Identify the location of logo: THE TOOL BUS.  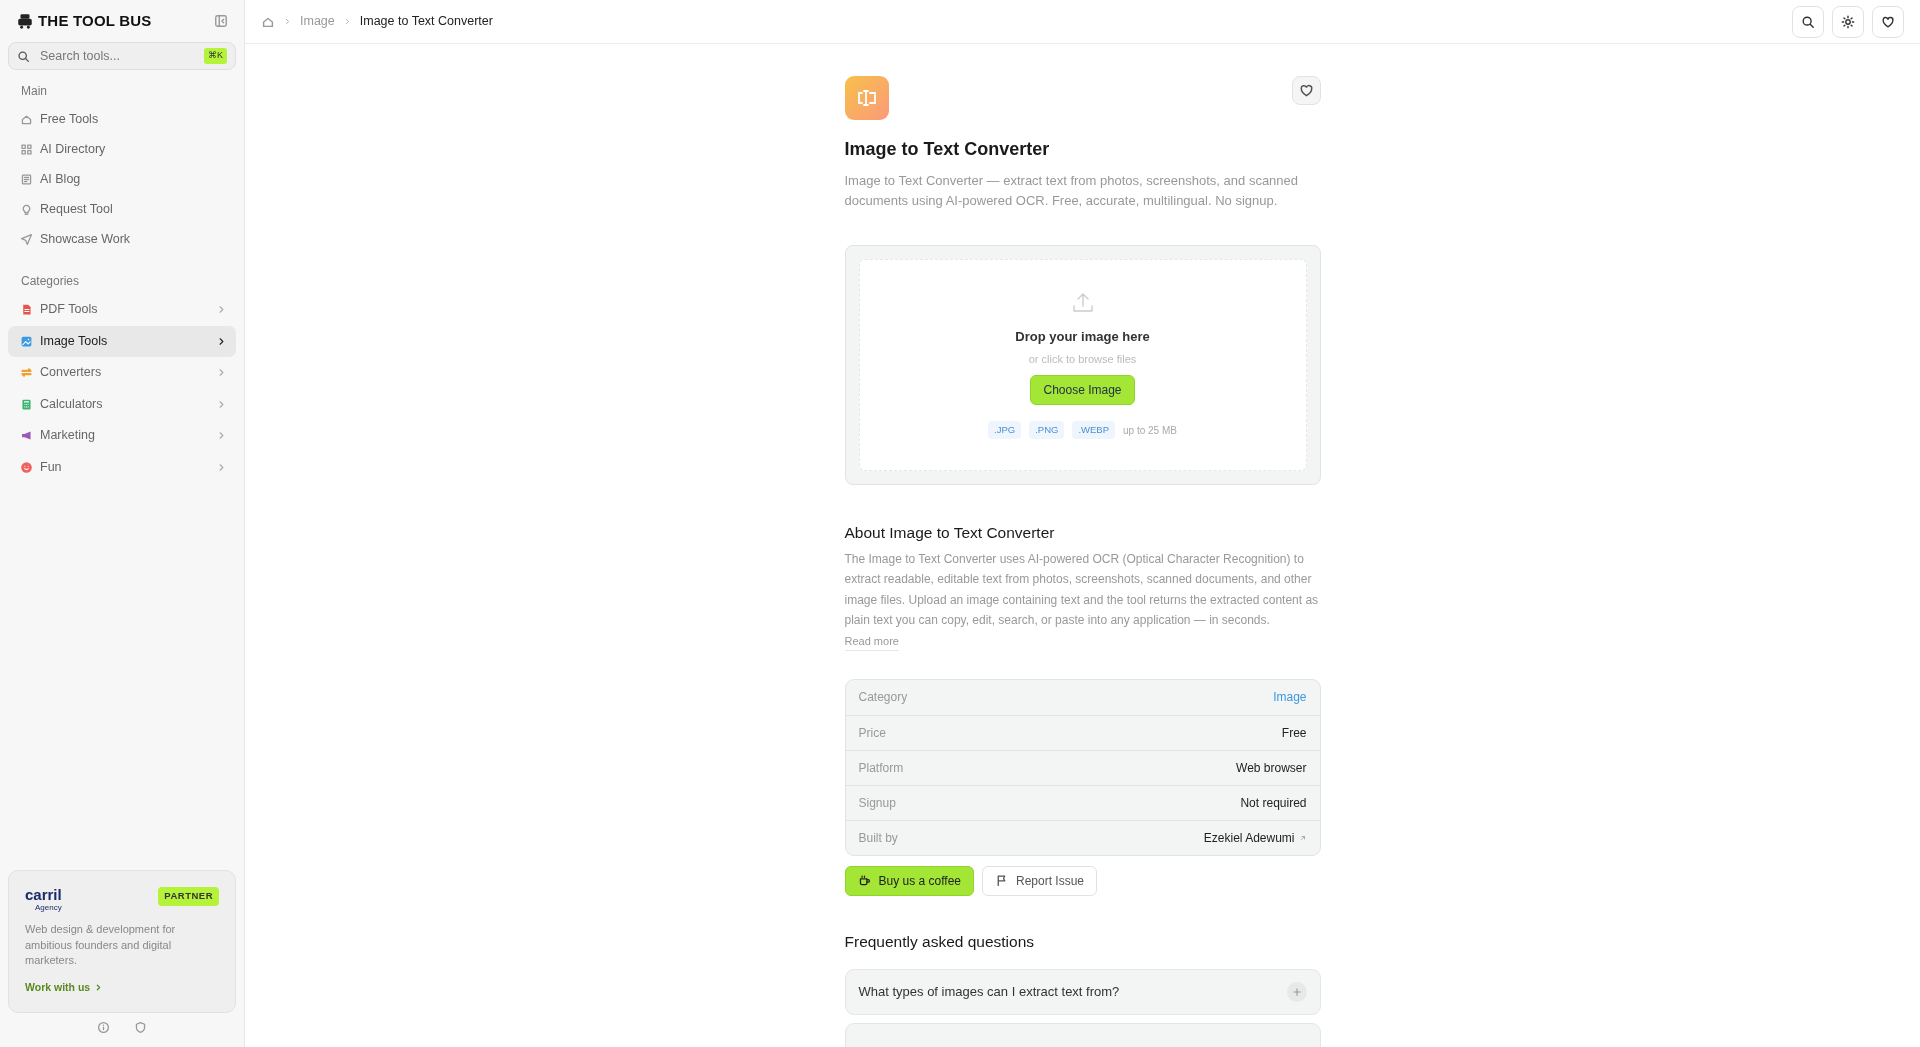
(95, 21).